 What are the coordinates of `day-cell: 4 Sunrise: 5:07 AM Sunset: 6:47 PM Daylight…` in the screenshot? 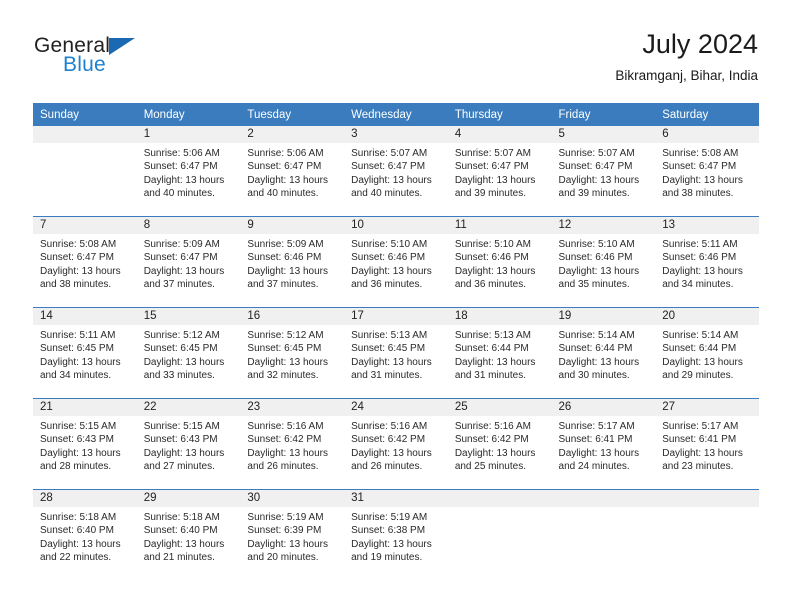 It's located at (499, 171).